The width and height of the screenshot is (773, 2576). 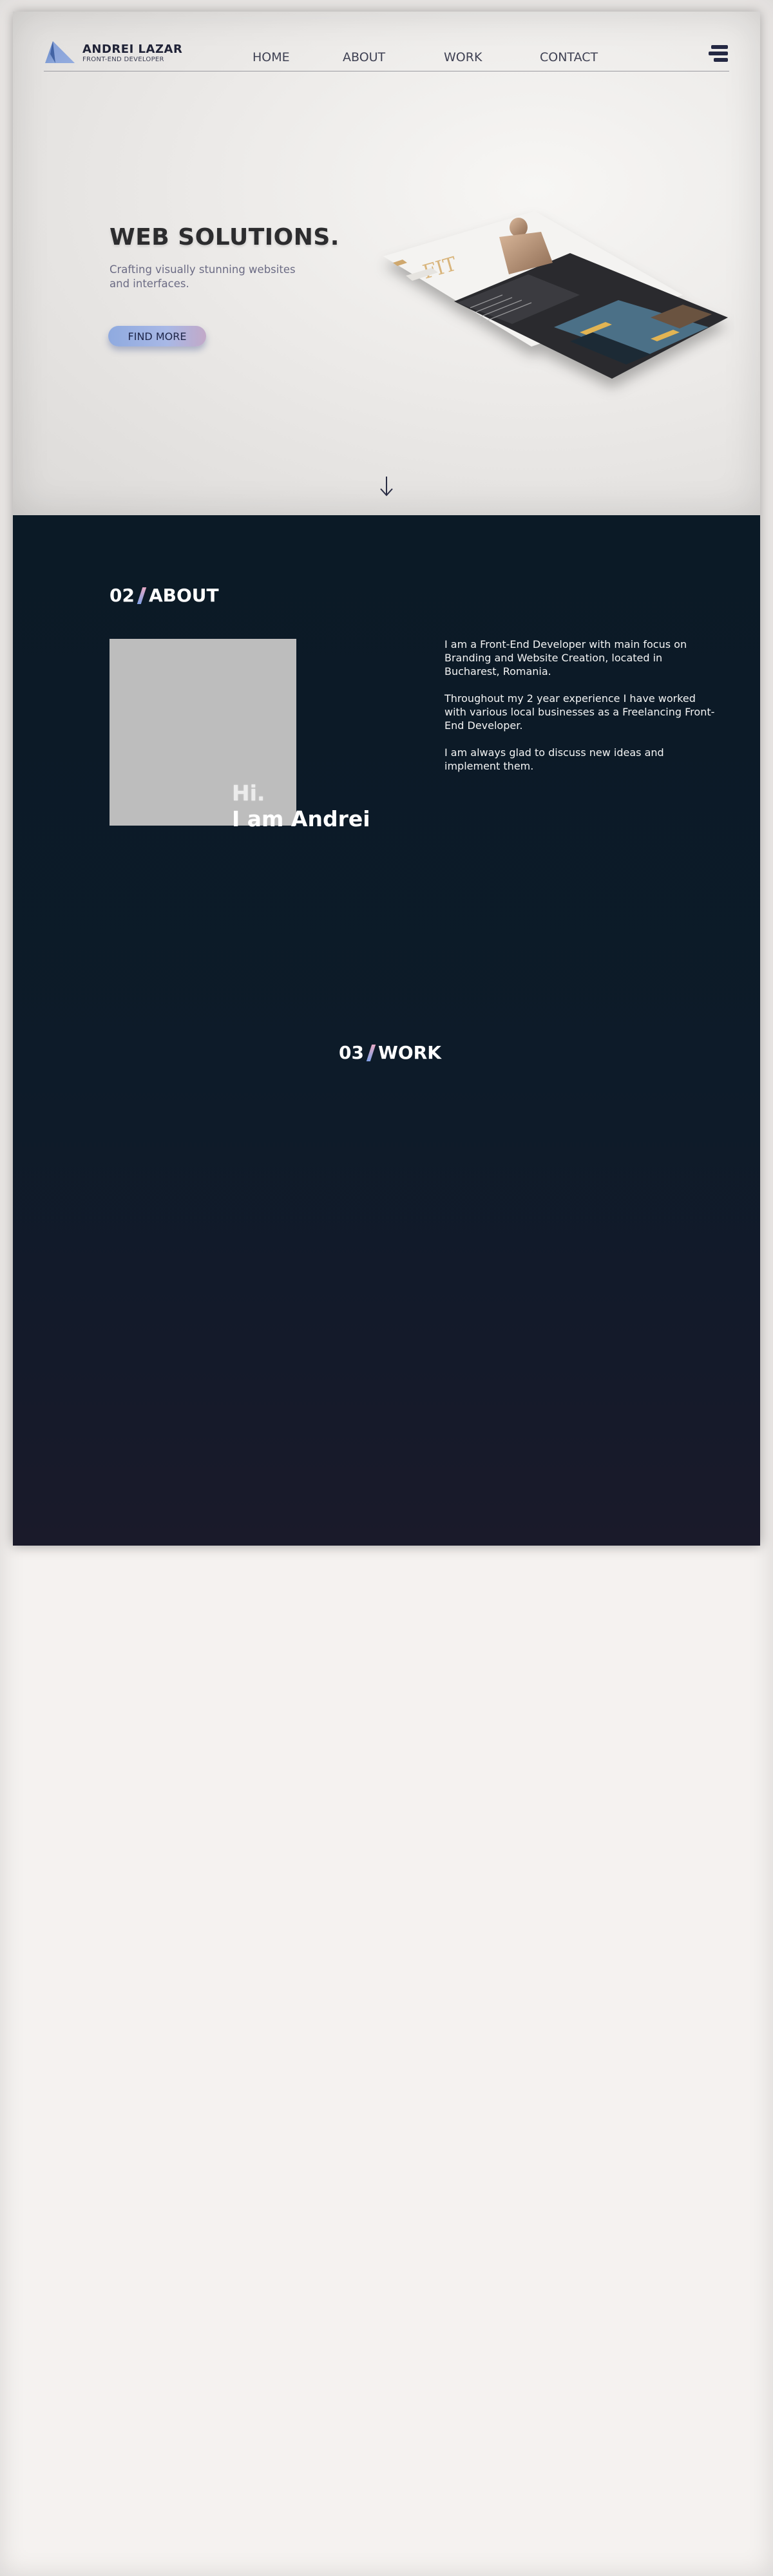 I want to click on find-more-button: FIND MORE, so click(x=157, y=336).